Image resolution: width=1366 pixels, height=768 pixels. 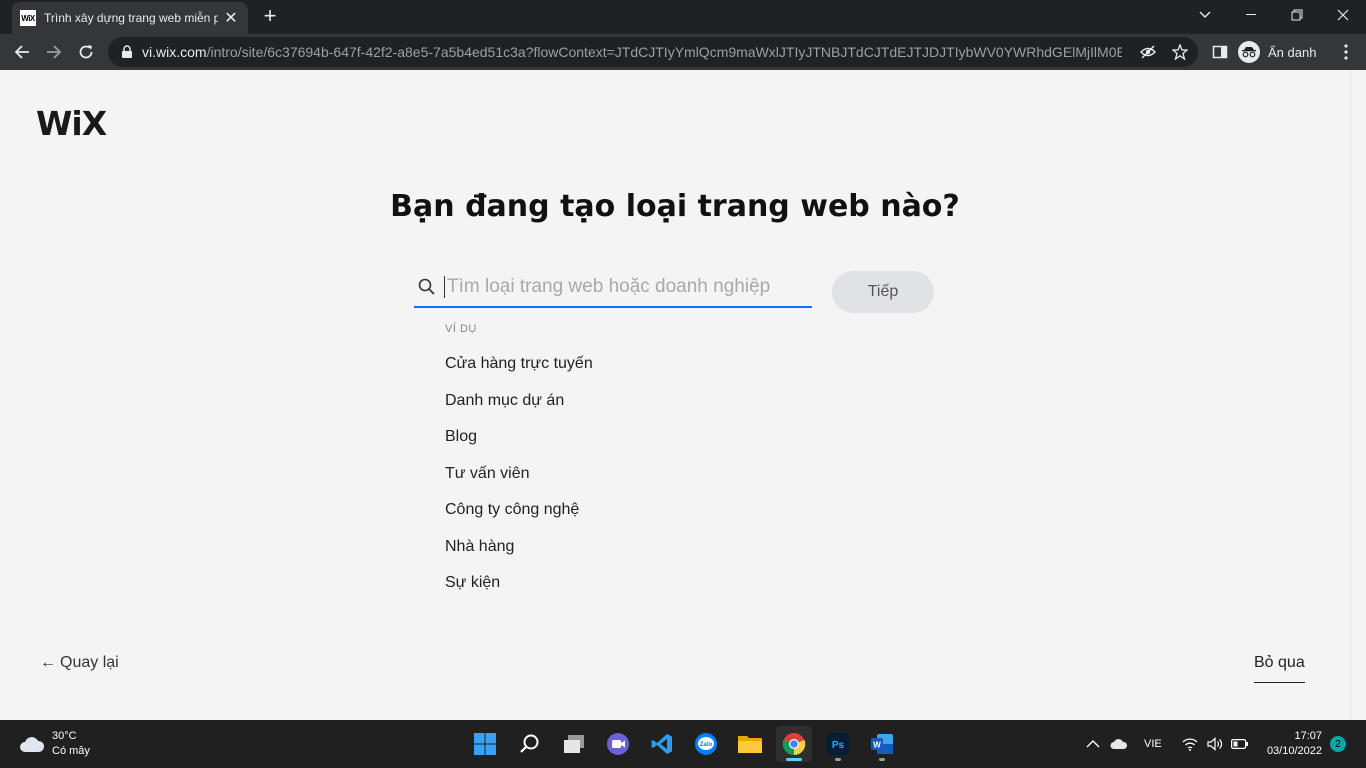 I want to click on start-button, so click(x=485, y=744).